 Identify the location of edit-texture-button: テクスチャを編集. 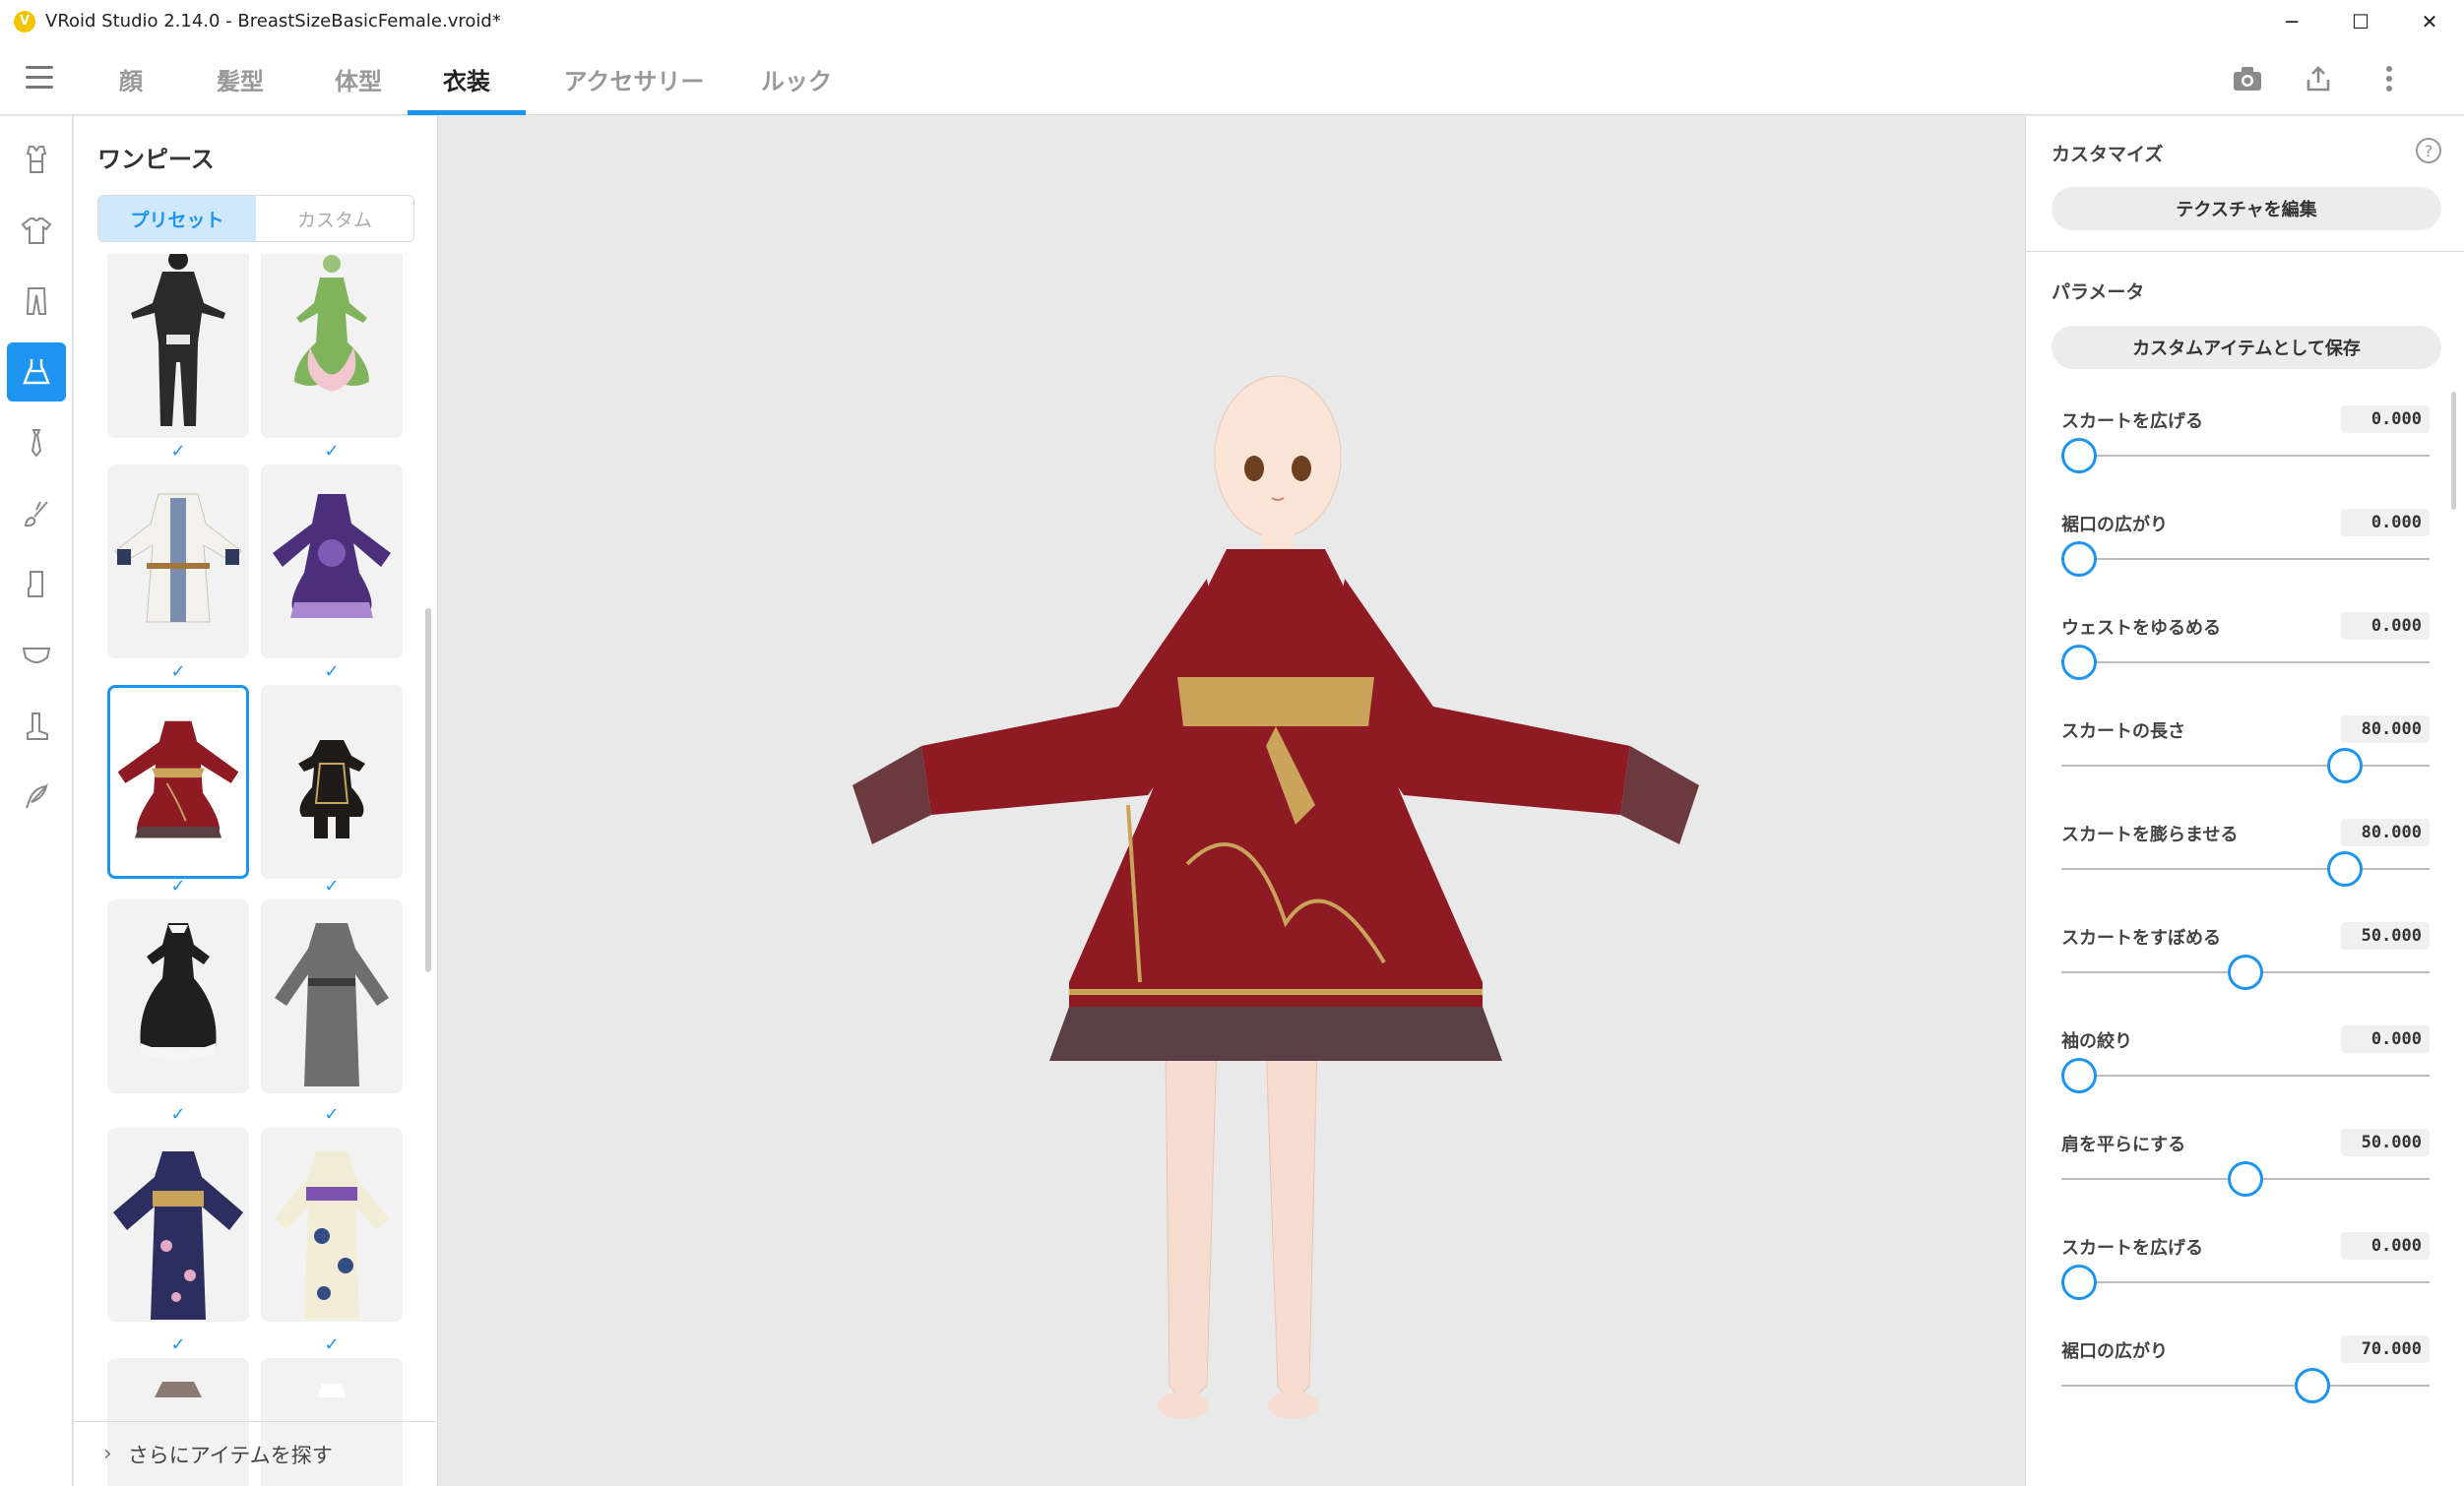
(2246, 209).